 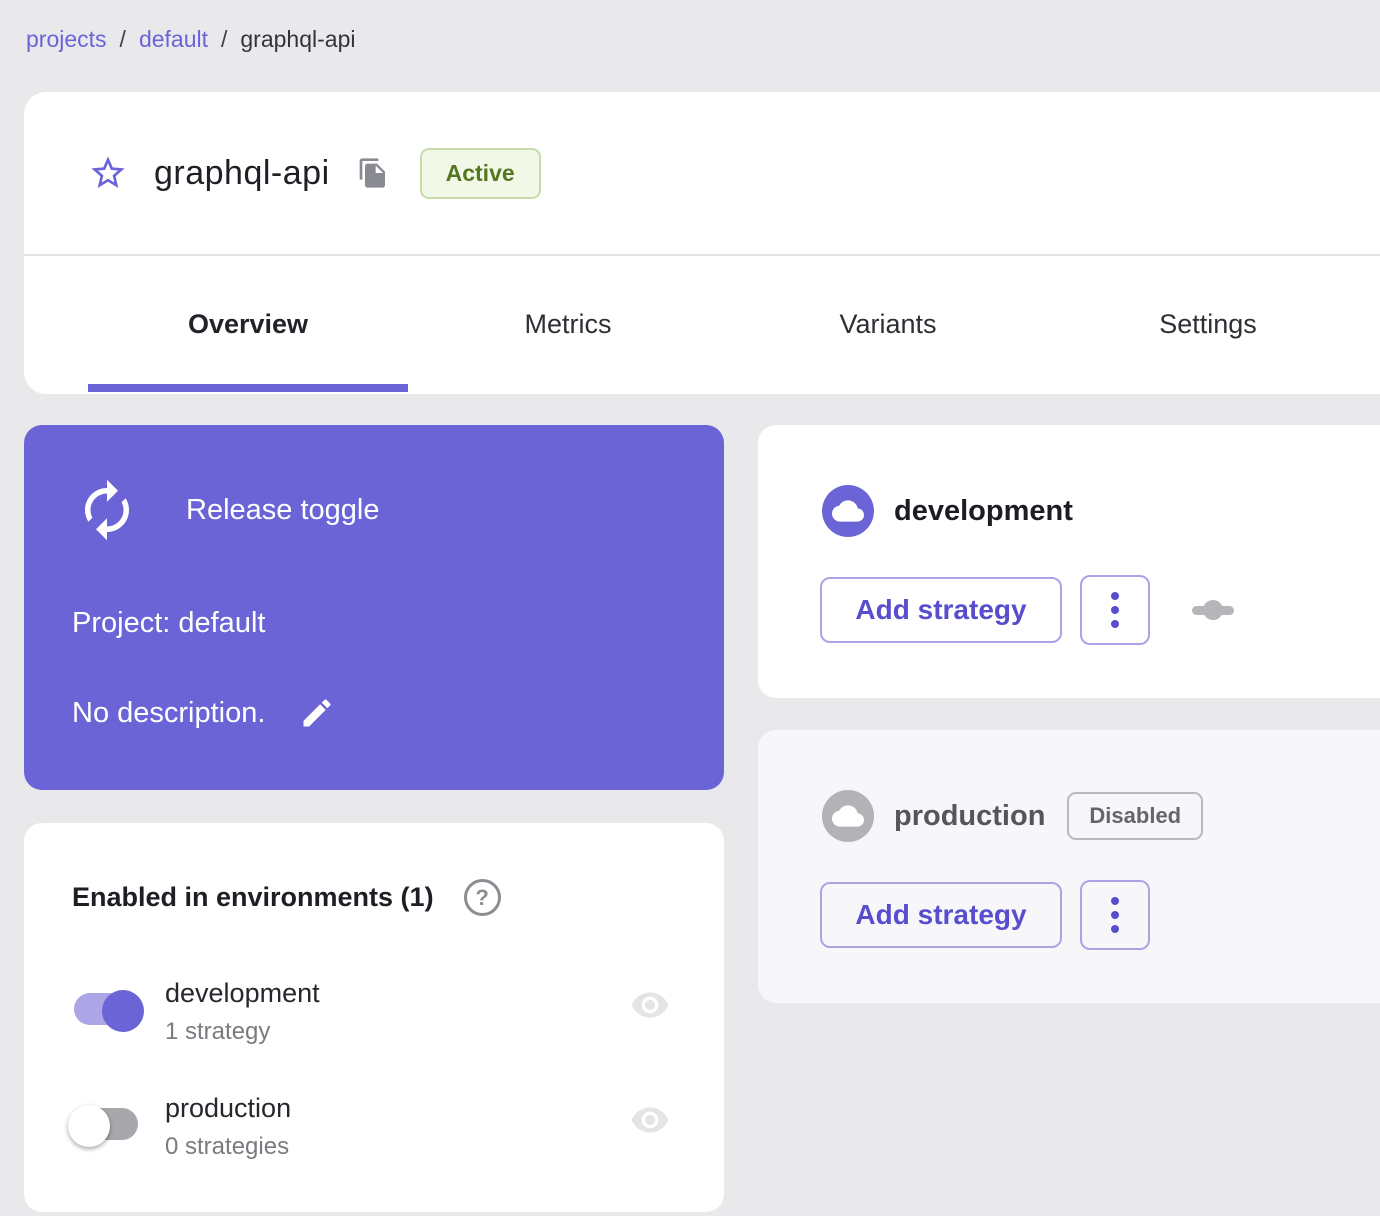 What do you see at coordinates (374, 1023) in the screenshot?
I see `environment-toggle-row-development: development 1 strategy` at bounding box center [374, 1023].